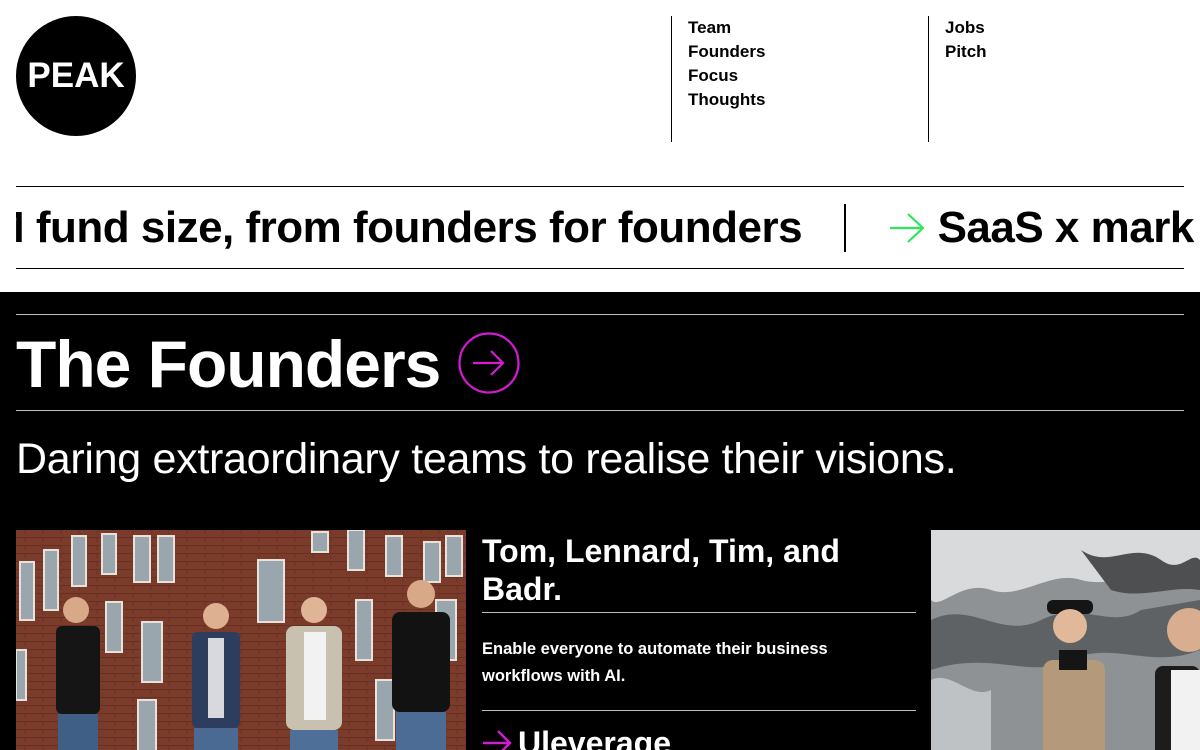  Describe the element at coordinates (76, 76) in the screenshot. I see `peak-logo: PEAK` at that location.